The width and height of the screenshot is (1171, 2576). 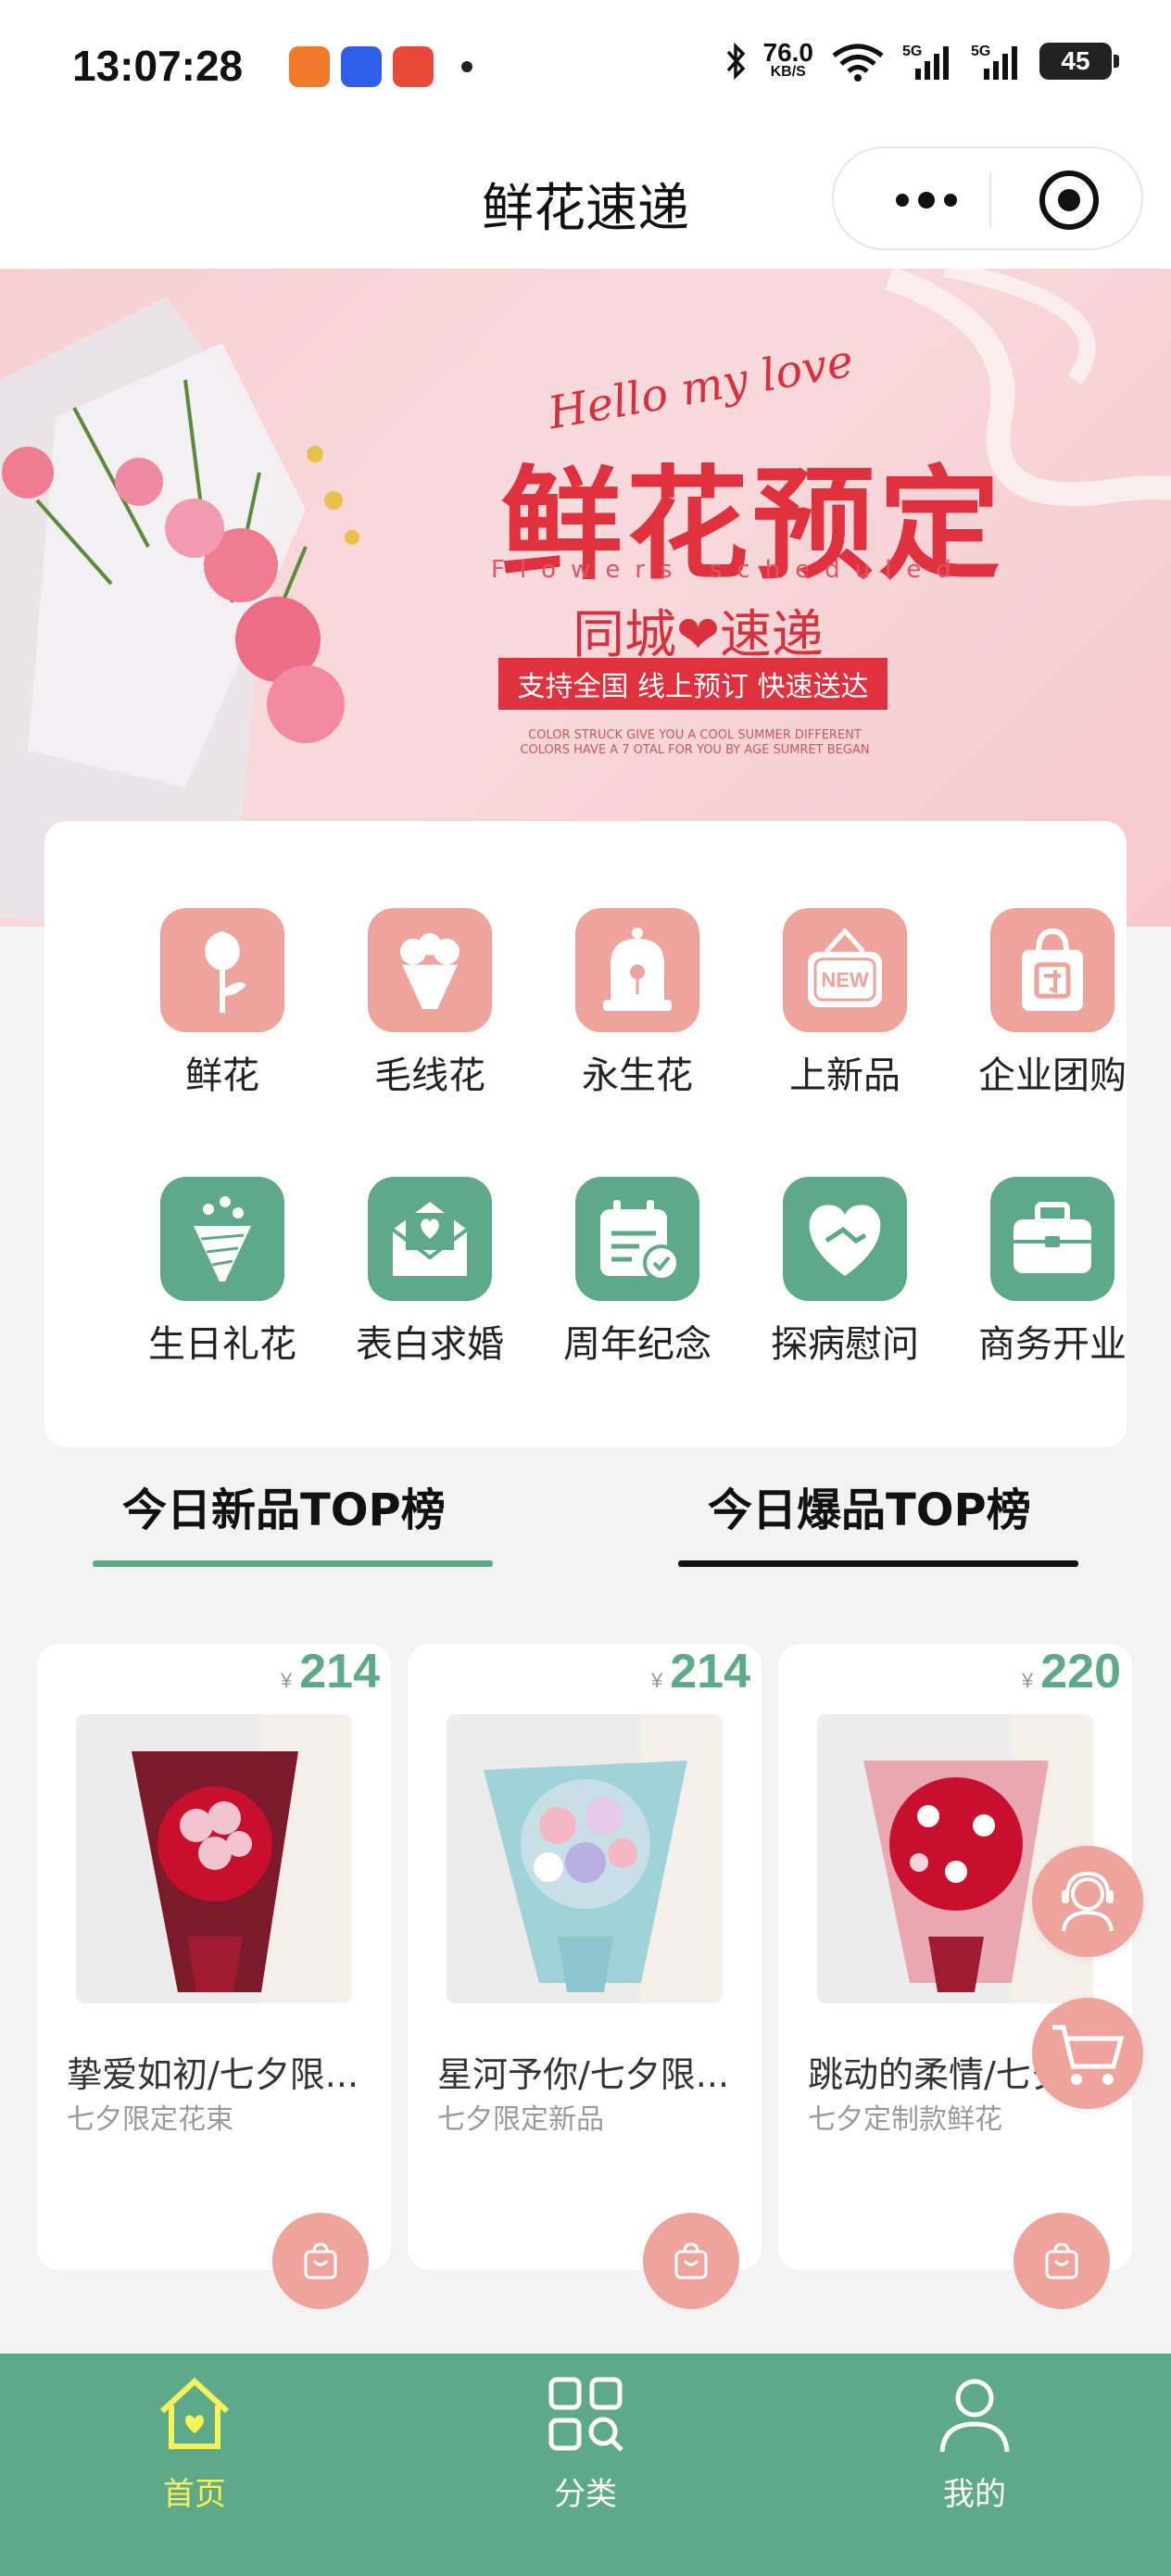 I want to click on product-card: ¥214 星河予你/七夕限... 七夕限定新品, so click(x=585, y=1976).